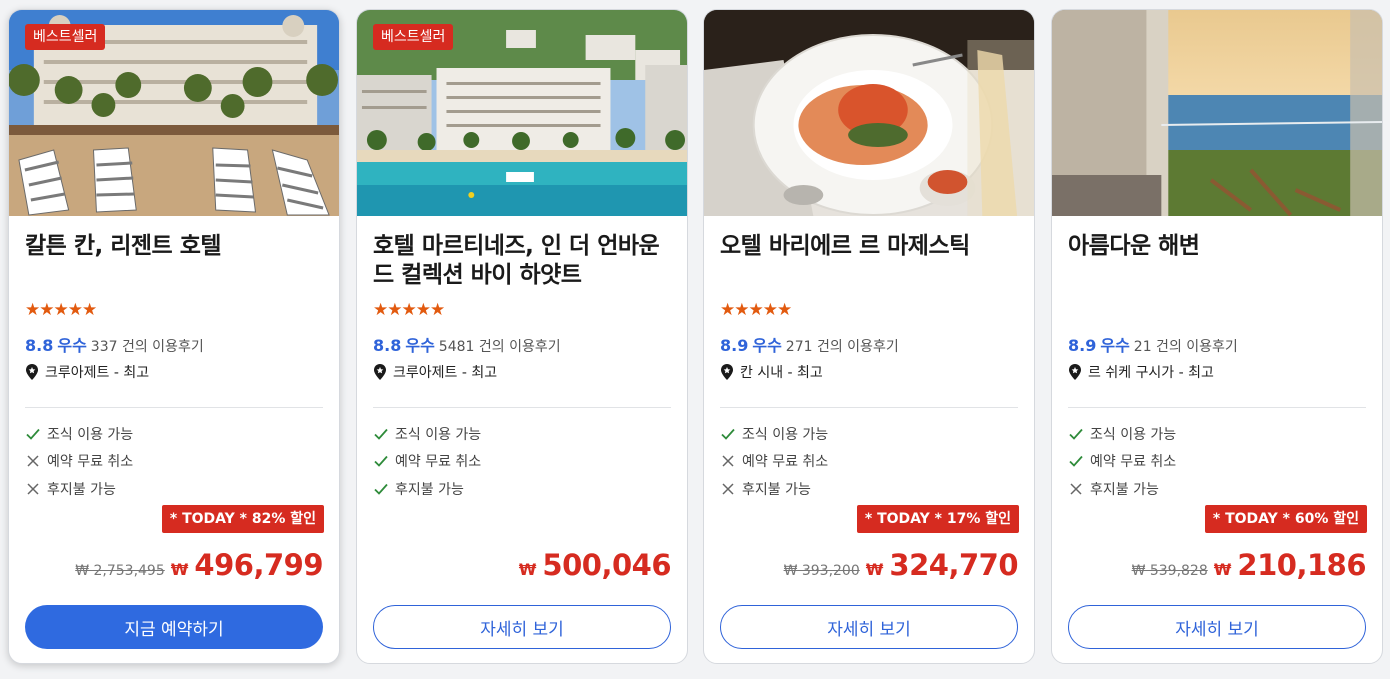  What do you see at coordinates (174, 627) in the screenshot?
I see `book-now-button: 지금 예약하기` at bounding box center [174, 627].